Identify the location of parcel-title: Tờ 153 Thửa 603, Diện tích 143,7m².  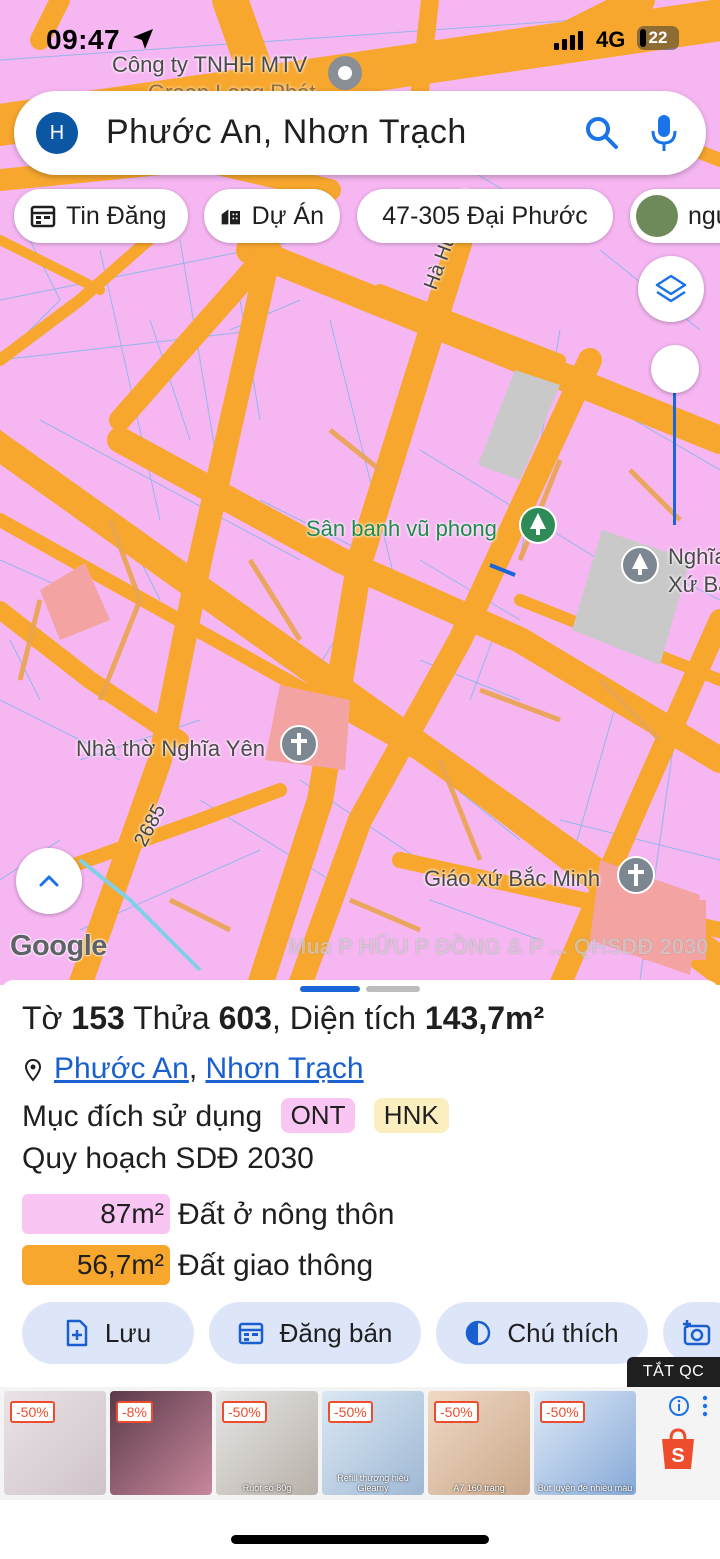
(283, 1018).